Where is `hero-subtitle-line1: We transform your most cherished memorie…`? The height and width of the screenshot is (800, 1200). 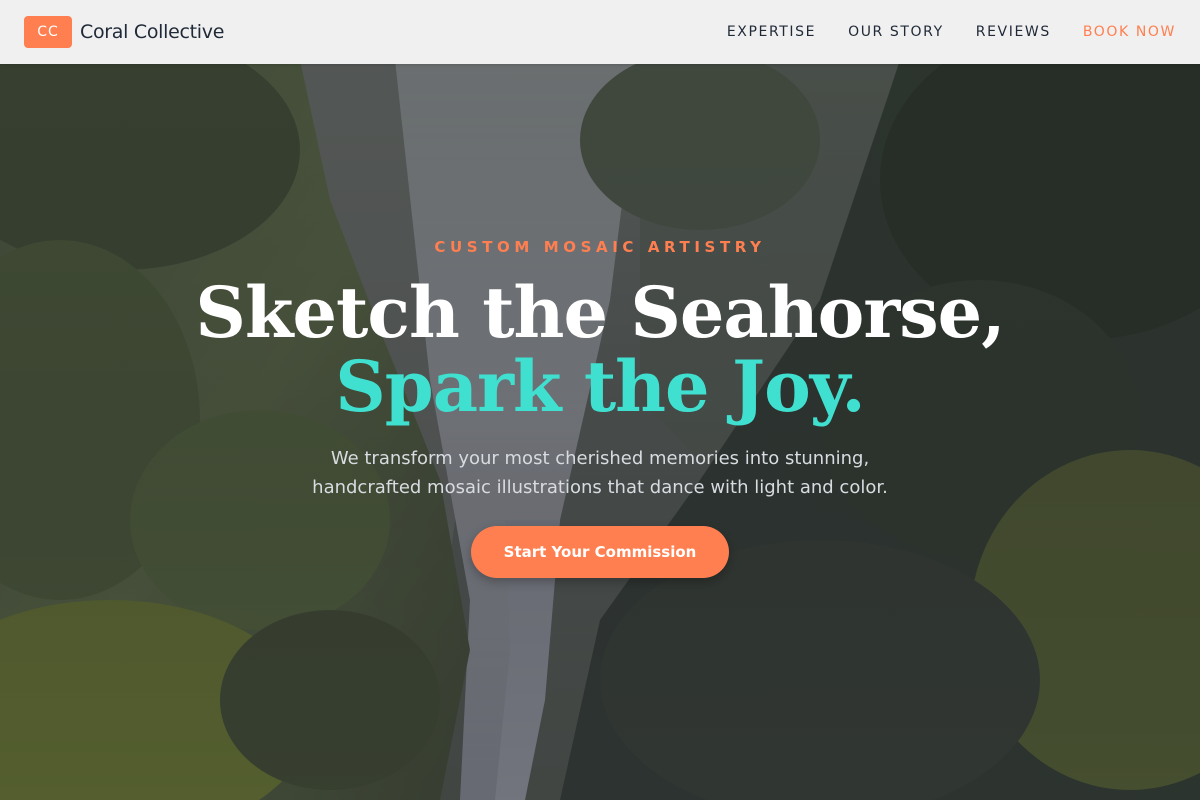
hero-subtitle-line1: We transform your most cherished memorie… is located at coordinates (600, 458).